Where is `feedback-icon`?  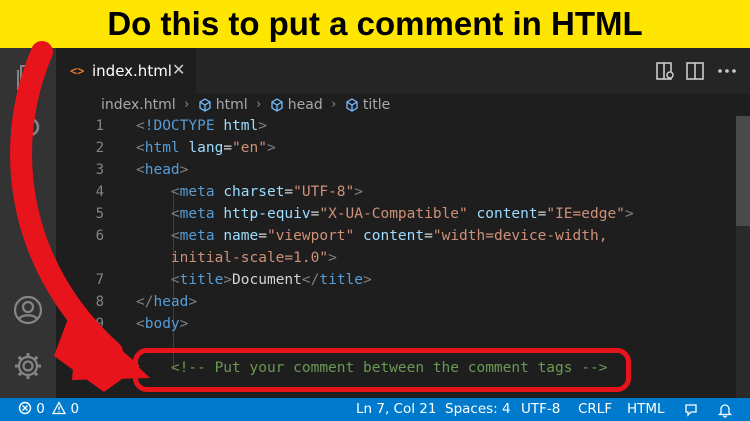 feedback-icon is located at coordinates (691, 410).